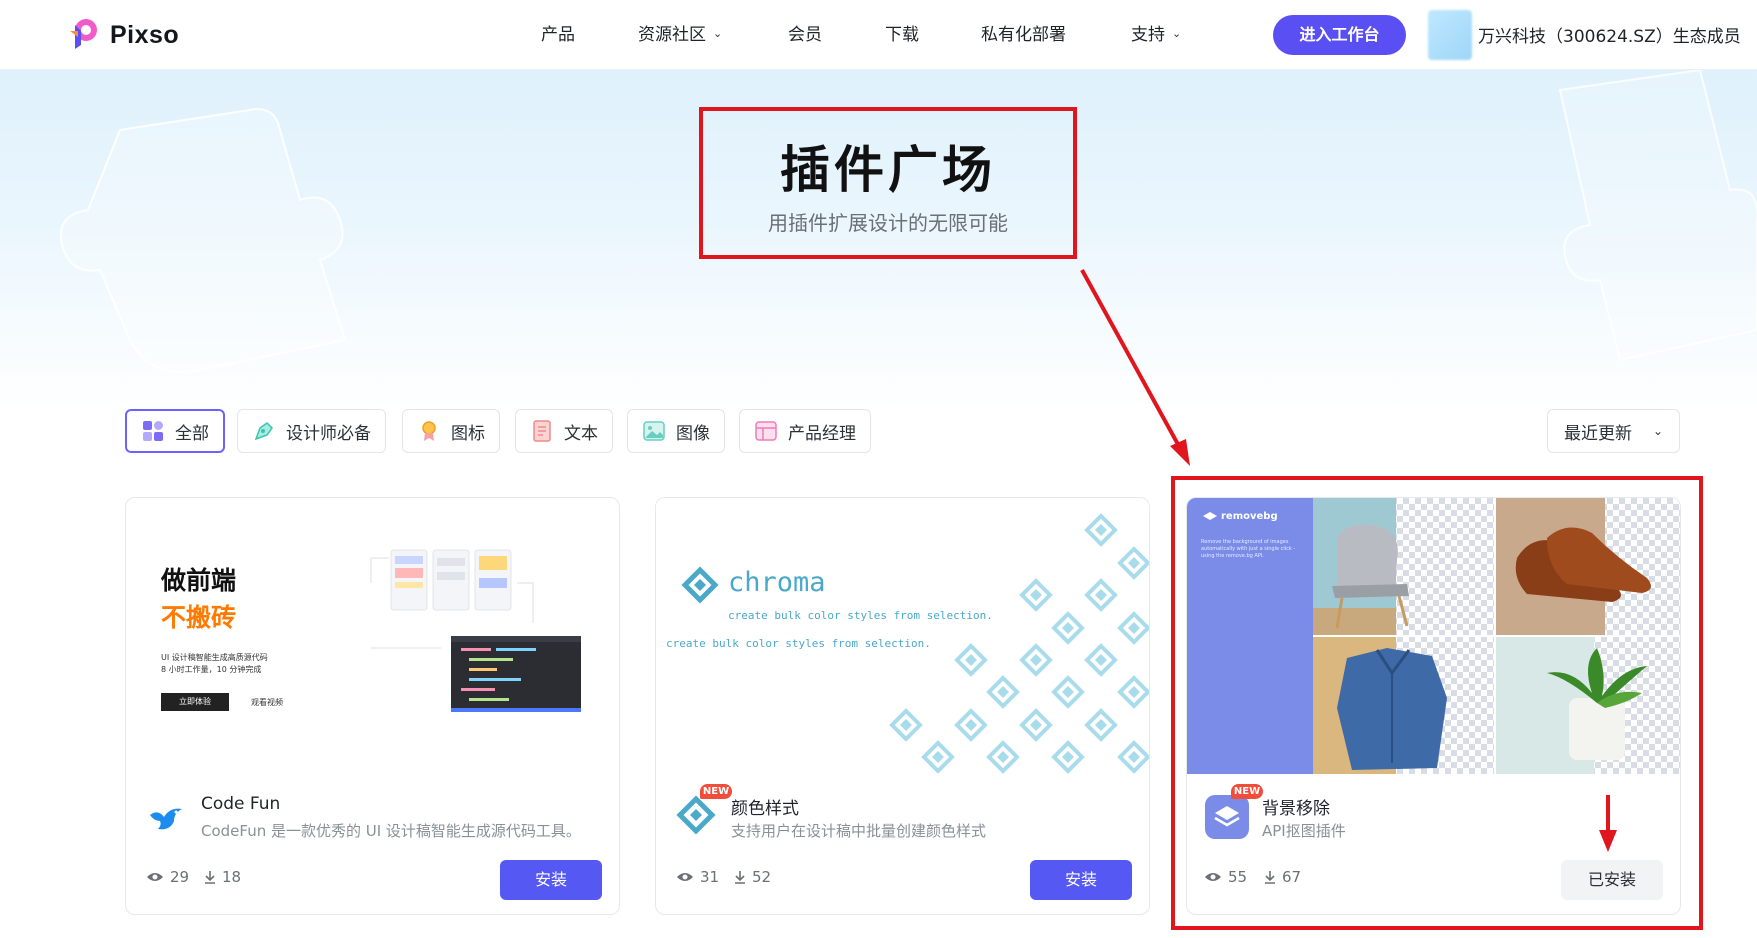 Image resolution: width=1757 pixels, height=938 pixels. Describe the element at coordinates (468, 433) in the screenshot. I see `chip-label: 图标` at that location.